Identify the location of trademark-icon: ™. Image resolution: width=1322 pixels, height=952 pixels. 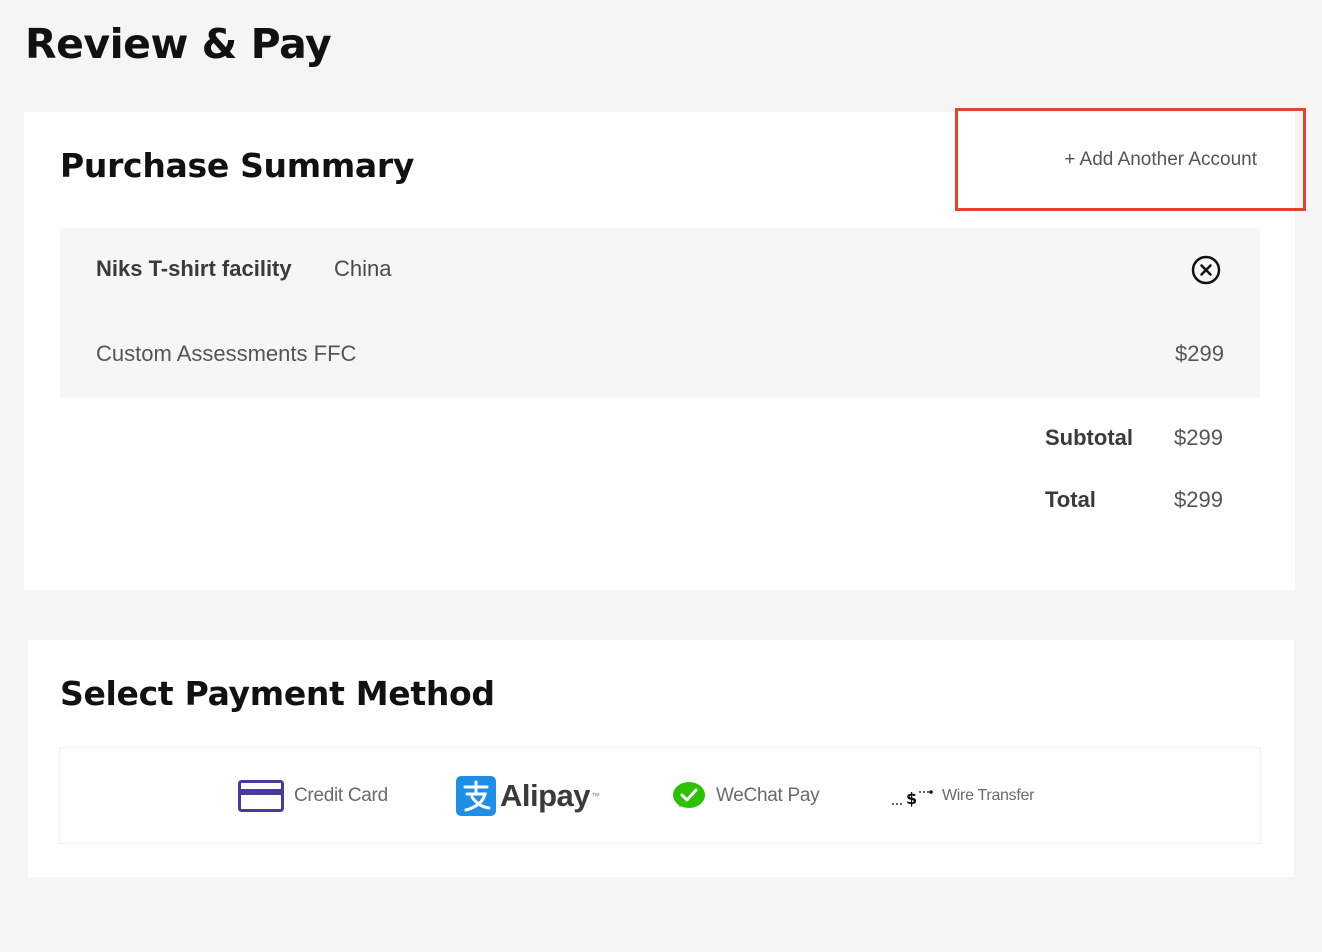
(596, 795).